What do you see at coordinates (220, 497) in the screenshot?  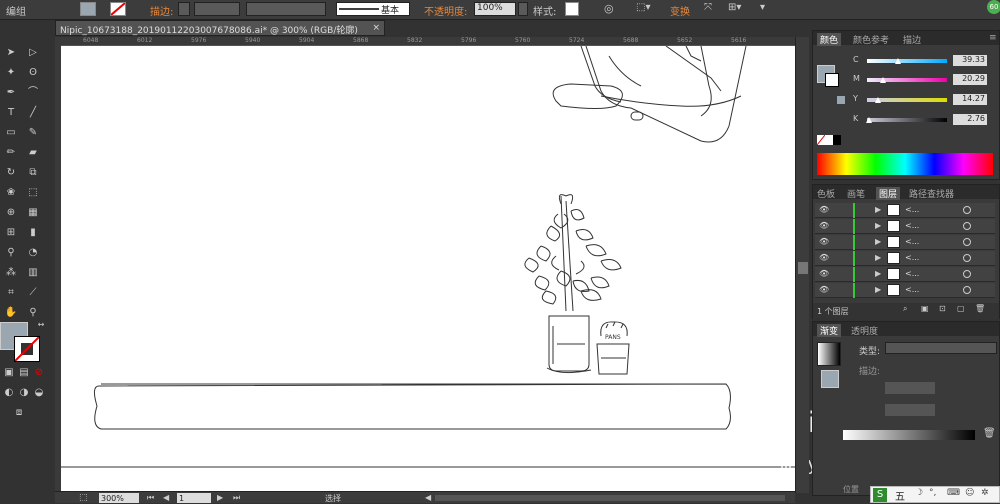 I see `next-page-icon: ▶` at bounding box center [220, 497].